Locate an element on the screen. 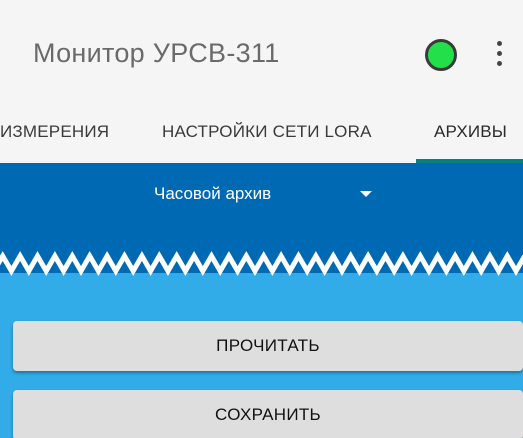  archive-type-select: Часовой архив is located at coordinates (265, 198).